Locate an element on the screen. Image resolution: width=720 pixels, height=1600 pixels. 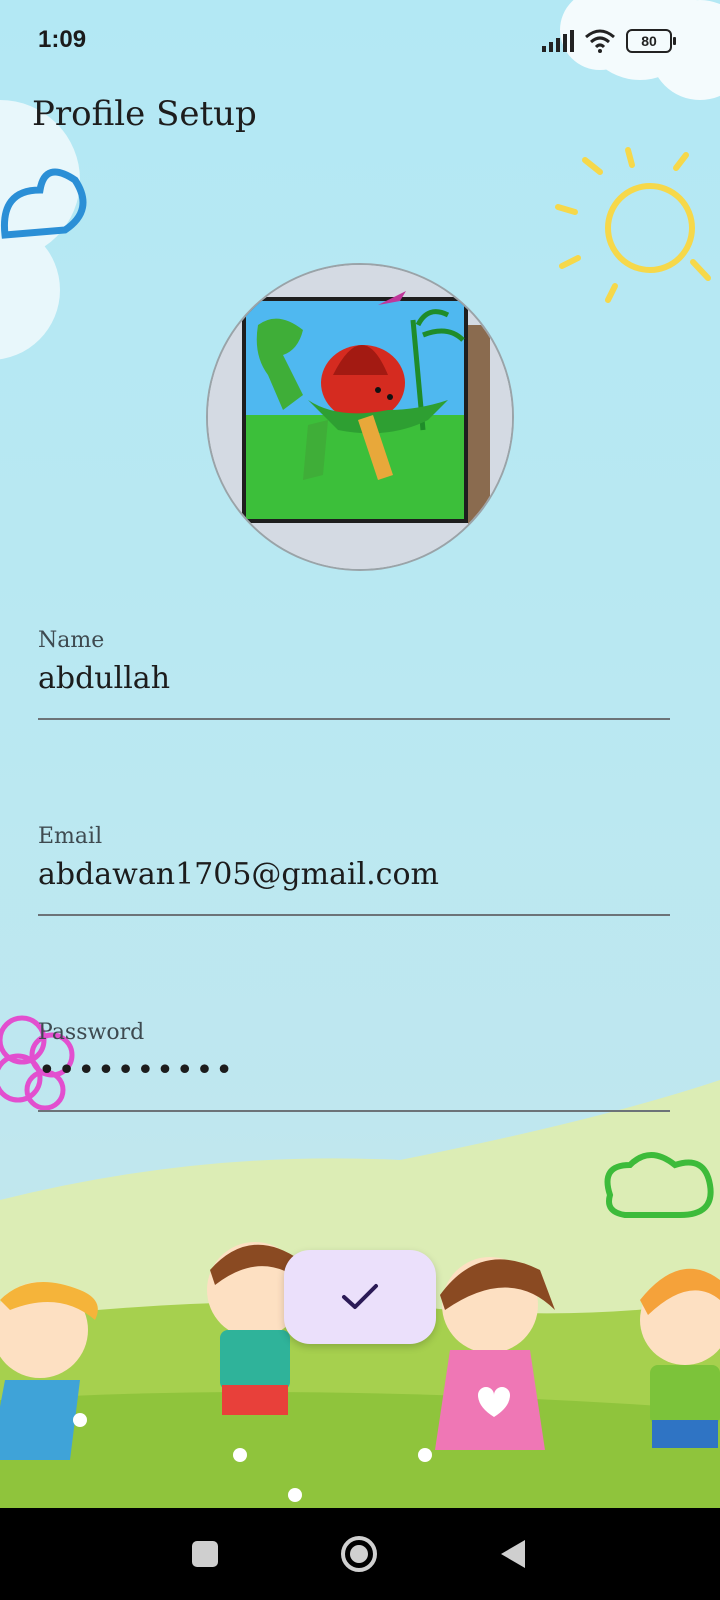
name-label: Name is located at coordinates (71, 640).